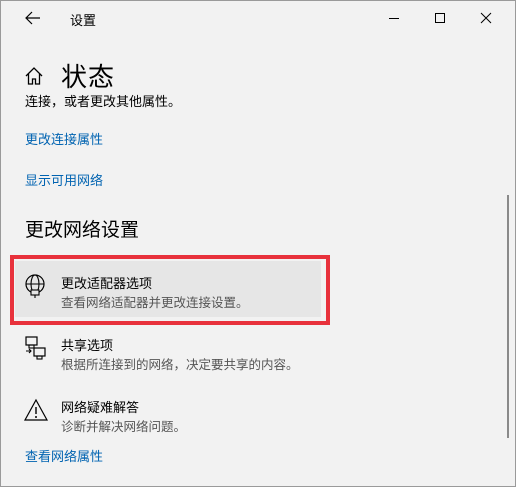 This screenshot has height=487, width=516. I want to click on minimize-icon, so click(394, 18).